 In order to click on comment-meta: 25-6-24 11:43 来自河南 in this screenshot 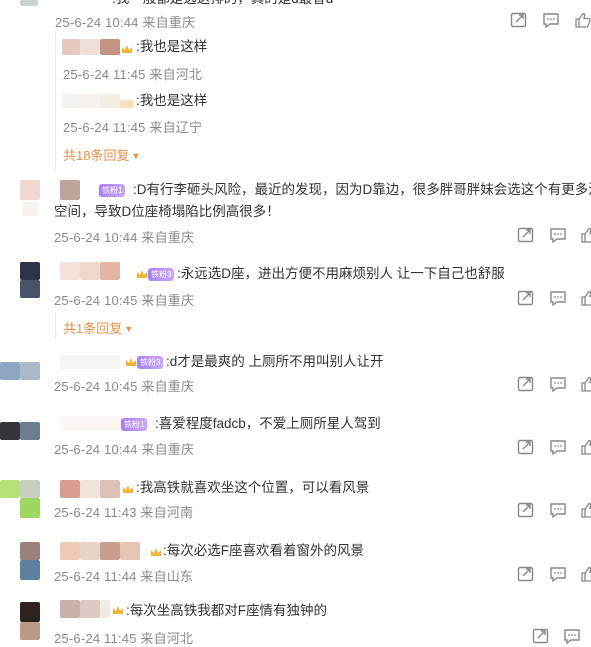, I will do `click(124, 512)`.